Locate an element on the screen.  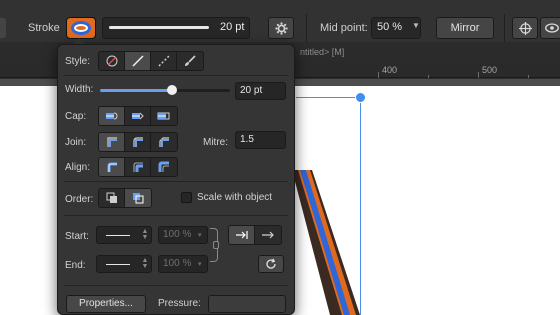
pressure-graph-button is located at coordinates (247, 304).